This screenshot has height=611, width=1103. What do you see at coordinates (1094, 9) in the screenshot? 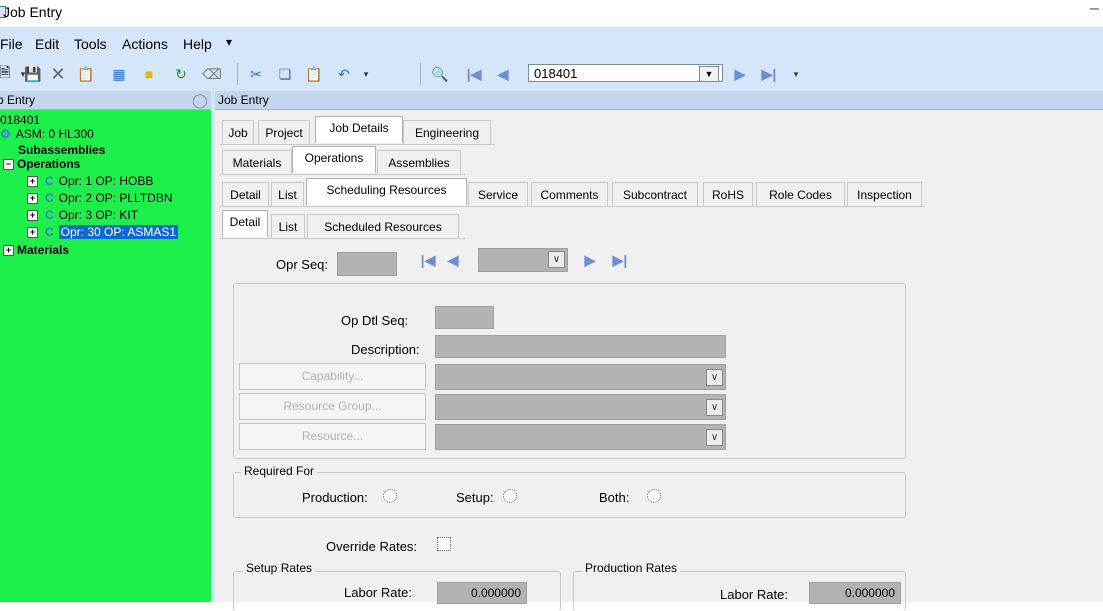
I see `minimize-button: –` at bounding box center [1094, 9].